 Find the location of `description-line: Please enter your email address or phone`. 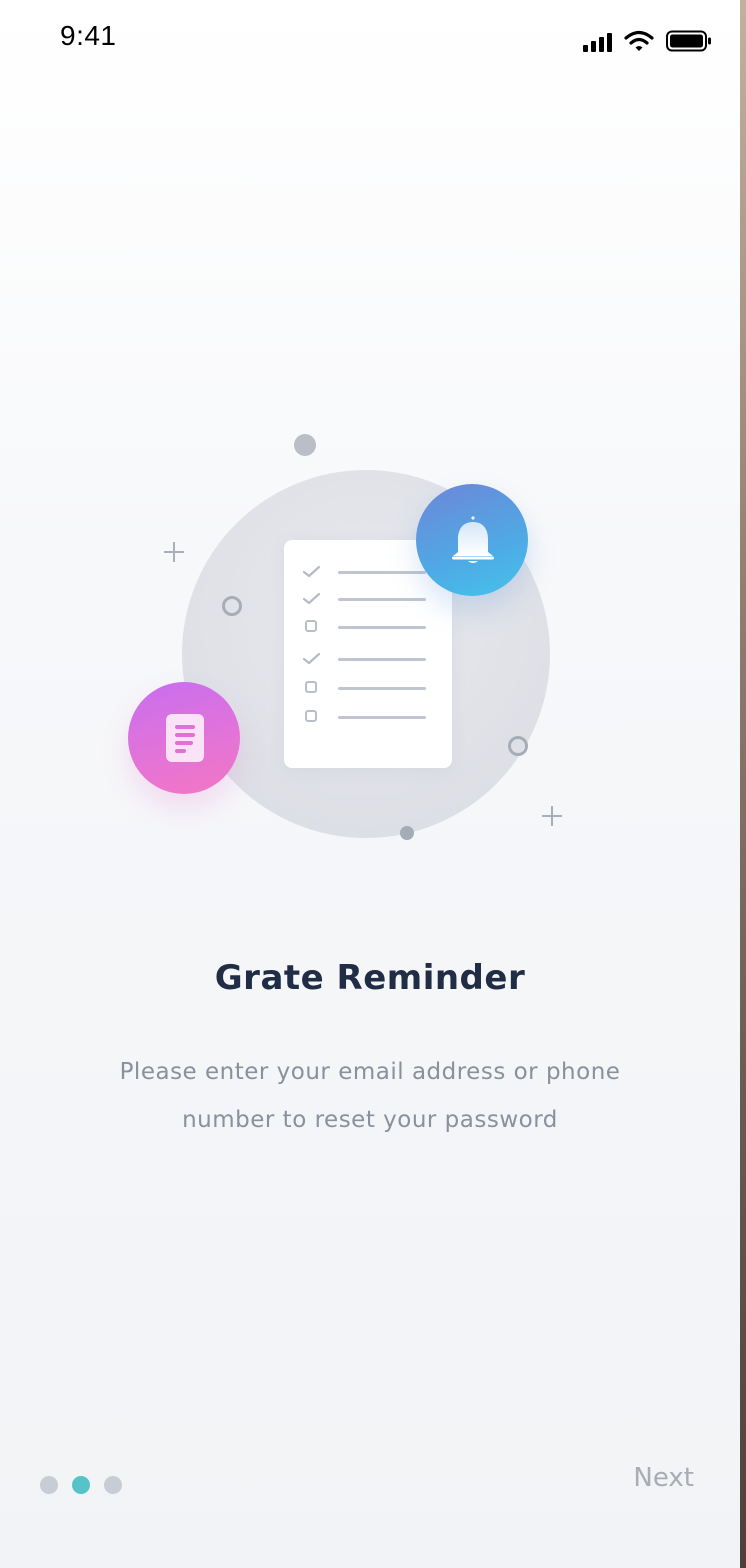

description-line: Please enter your email address or phone is located at coordinates (370, 1072).